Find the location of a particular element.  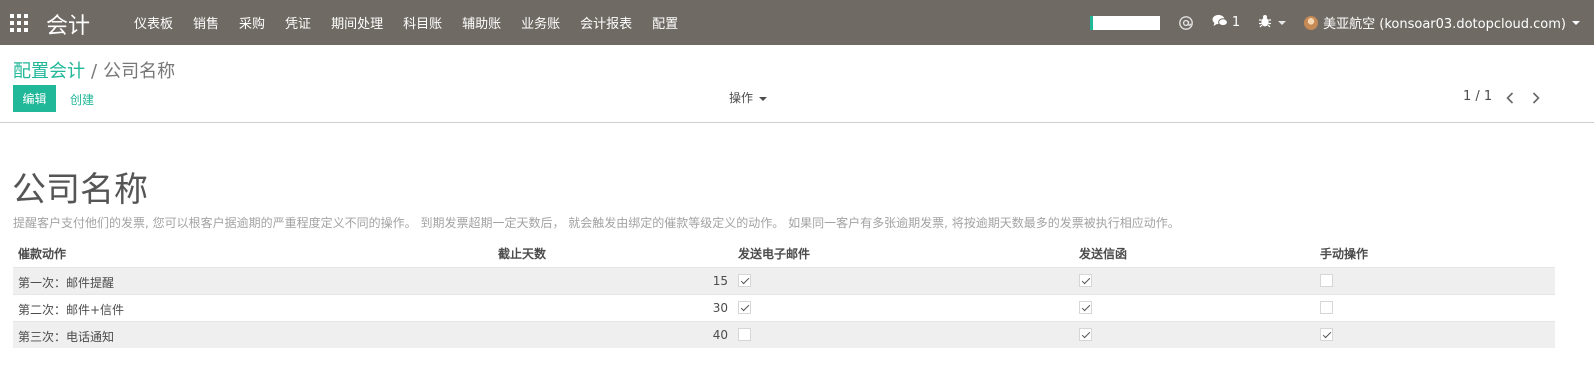

column-header-due-days: 截止天数 is located at coordinates (522, 253).